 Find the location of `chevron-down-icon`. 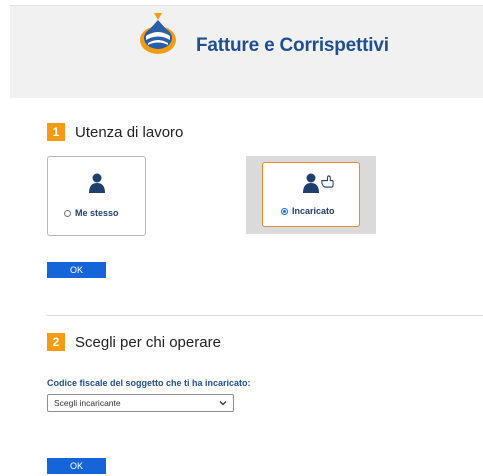

chevron-down-icon is located at coordinates (223, 403).